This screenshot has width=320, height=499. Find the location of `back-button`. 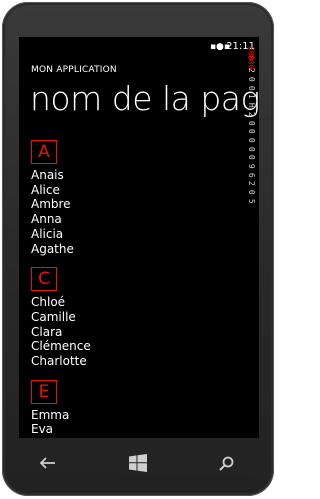

back-button is located at coordinates (48, 463).